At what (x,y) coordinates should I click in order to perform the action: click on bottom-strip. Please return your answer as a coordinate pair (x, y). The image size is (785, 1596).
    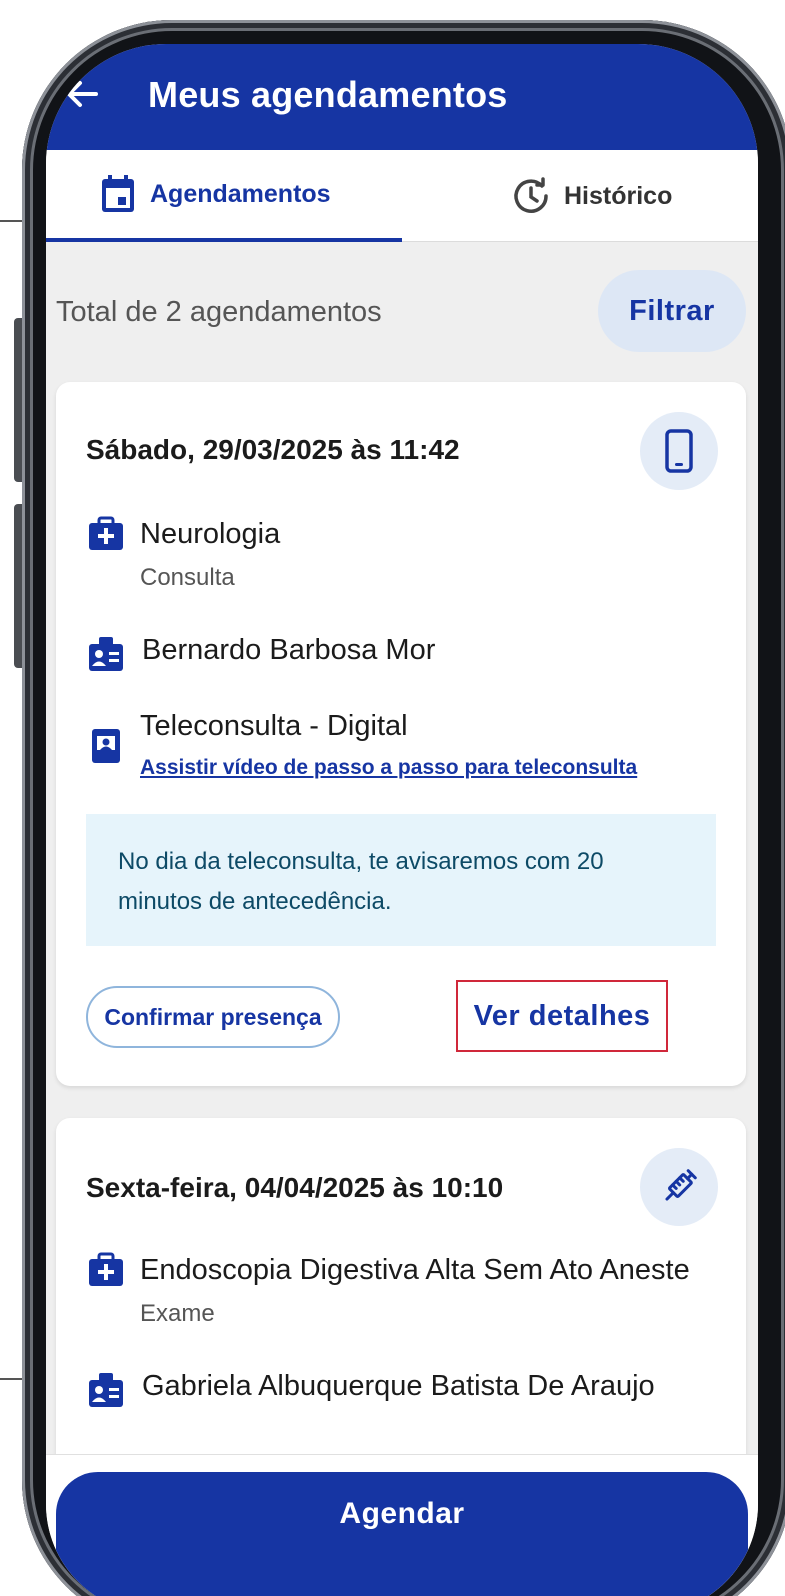
    Looking at the image, I should click on (402, 1576).